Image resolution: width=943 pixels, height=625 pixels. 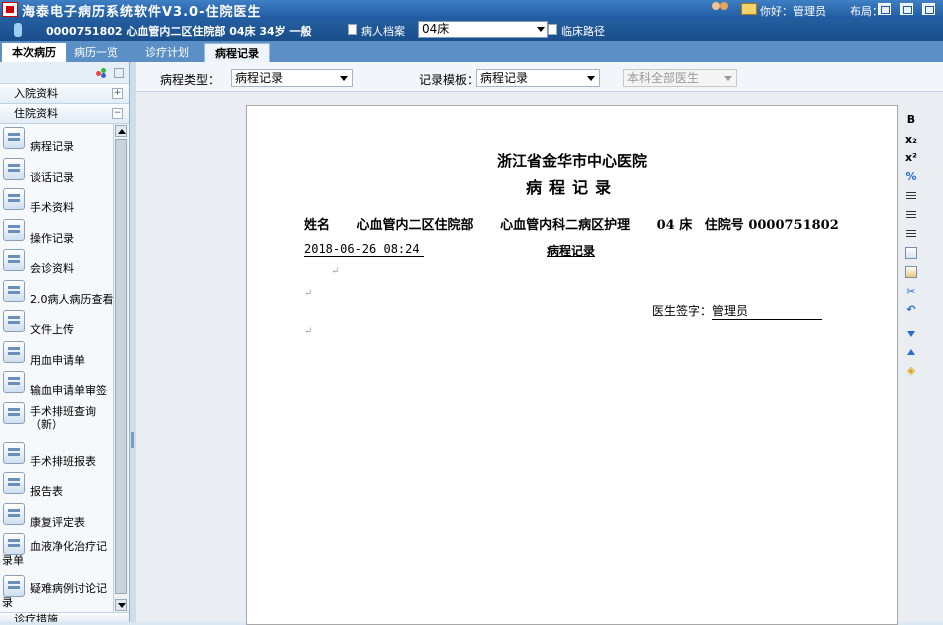 What do you see at coordinates (18, 30) in the screenshot?
I see `patient-icon` at bounding box center [18, 30].